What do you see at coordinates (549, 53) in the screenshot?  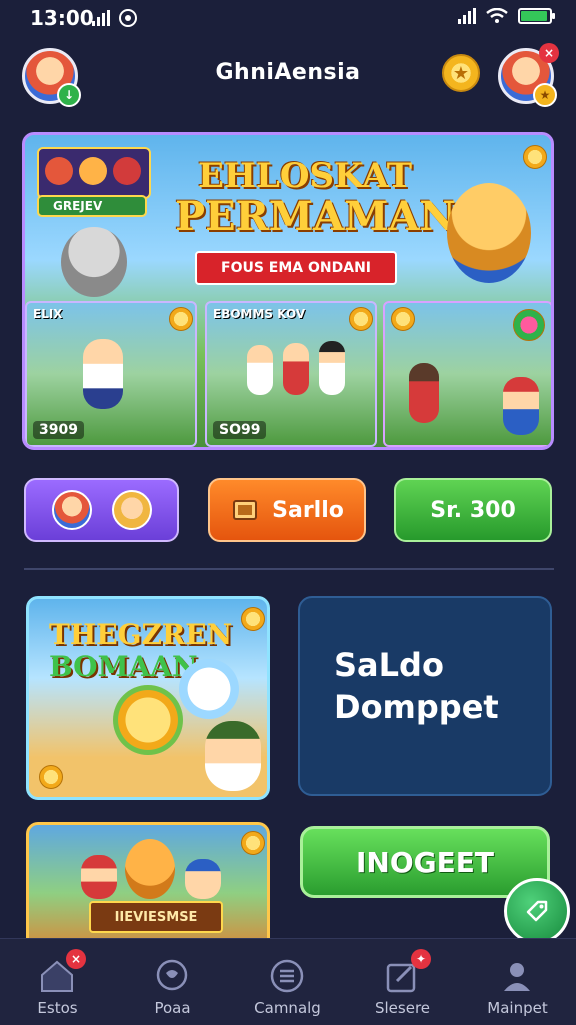 I see `notification-badge: ×` at bounding box center [549, 53].